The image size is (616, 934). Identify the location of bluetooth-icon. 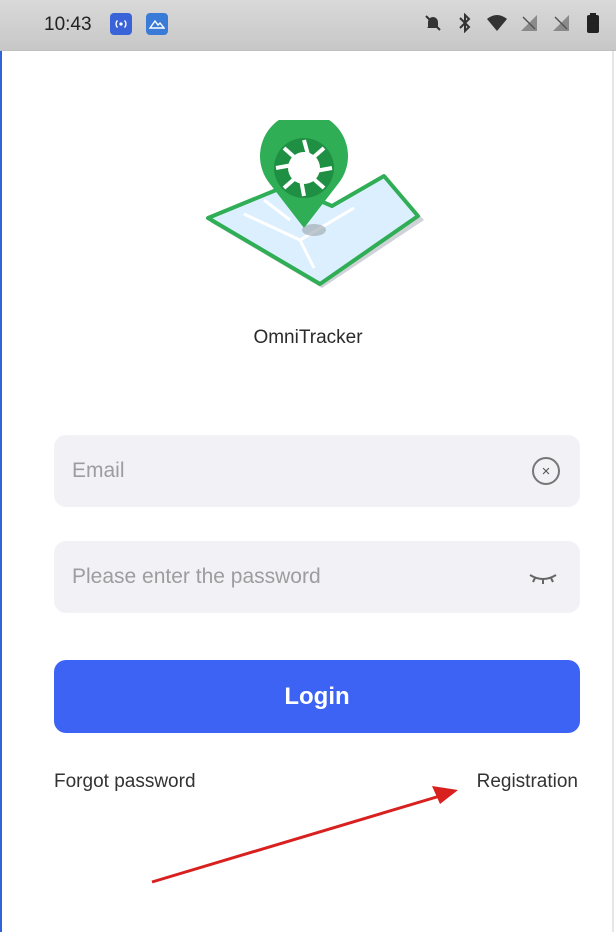
(465, 23).